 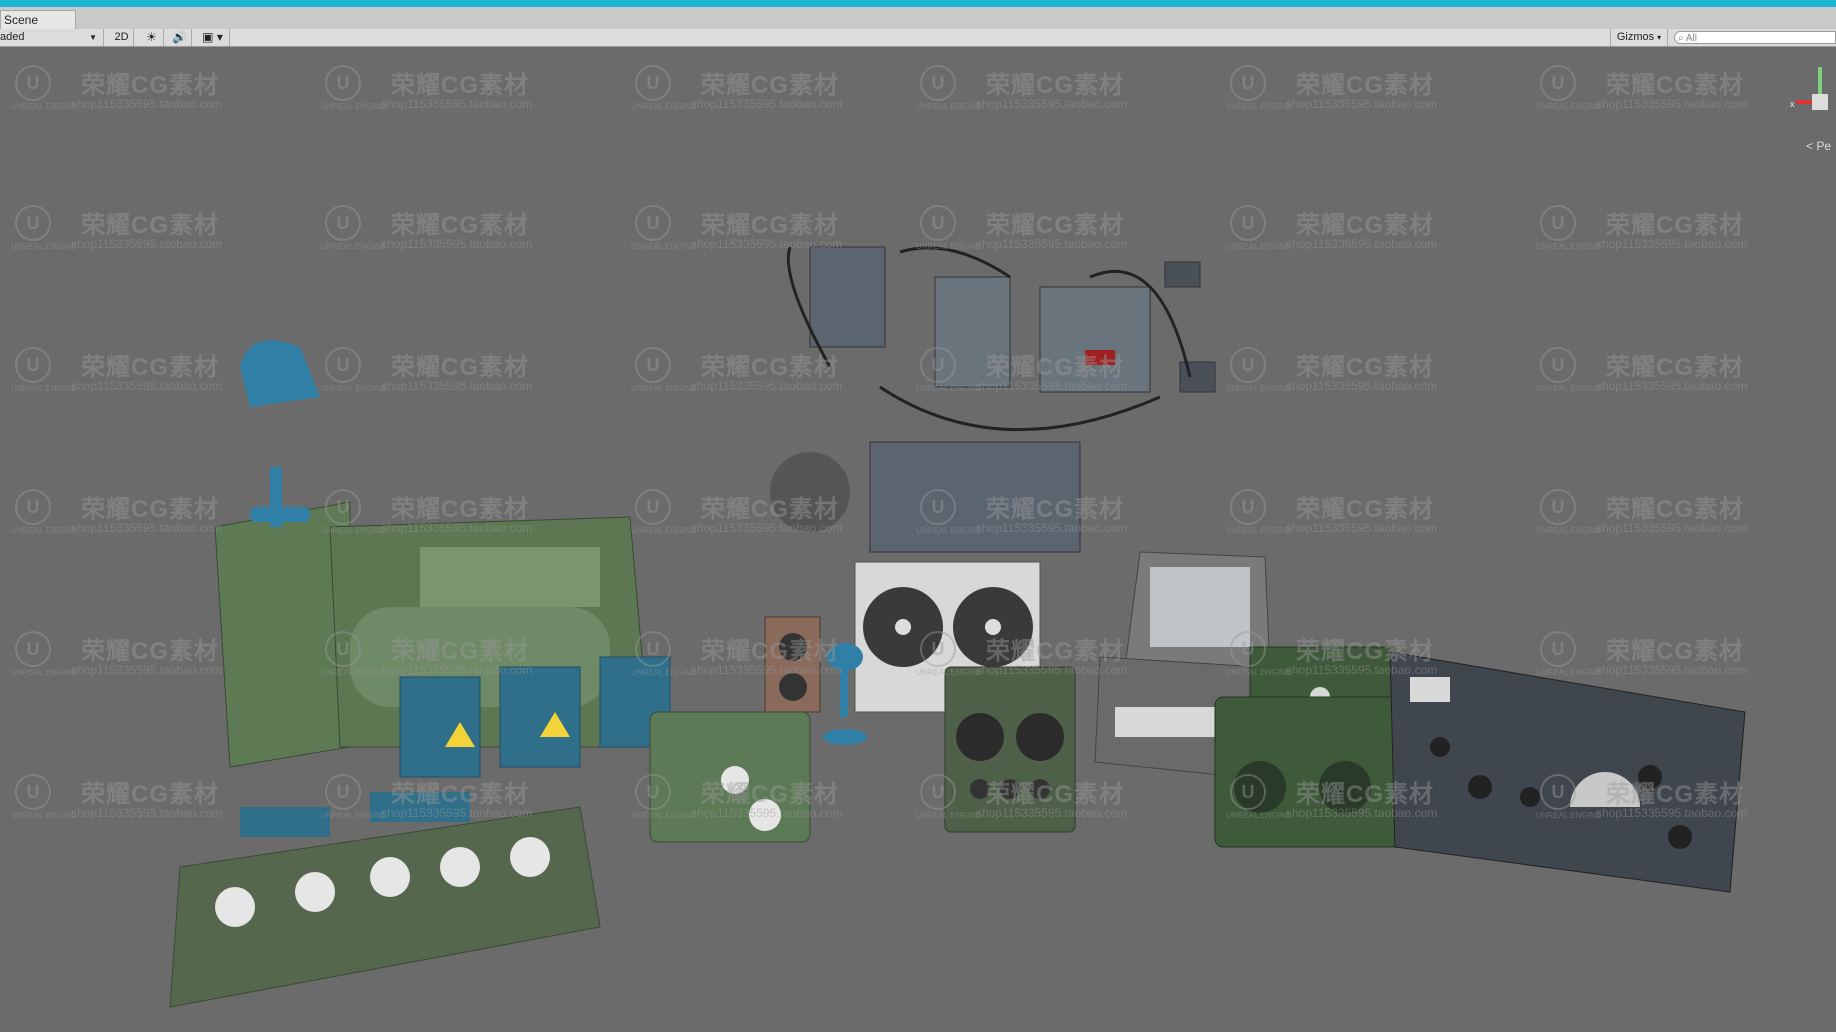 What do you see at coordinates (52, 37) in the screenshot?
I see `shading-mode-dropdown: aded ▼` at bounding box center [52, 37].